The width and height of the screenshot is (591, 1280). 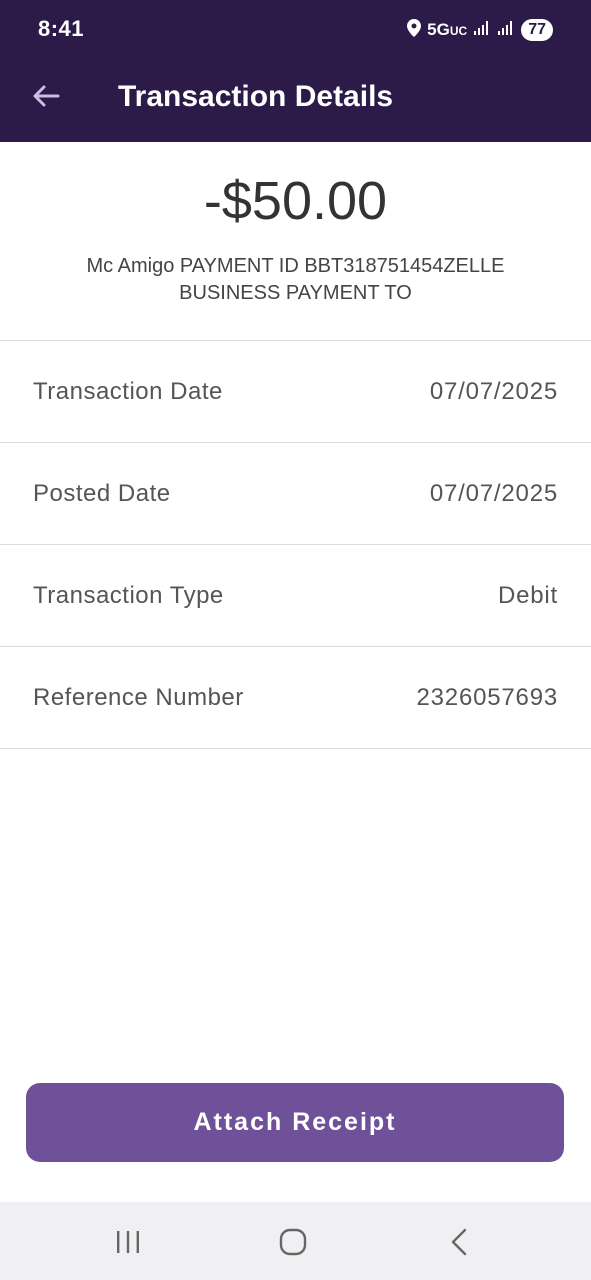 I want to click on detail-label: Transaction Type, so click(x=128, y=595).